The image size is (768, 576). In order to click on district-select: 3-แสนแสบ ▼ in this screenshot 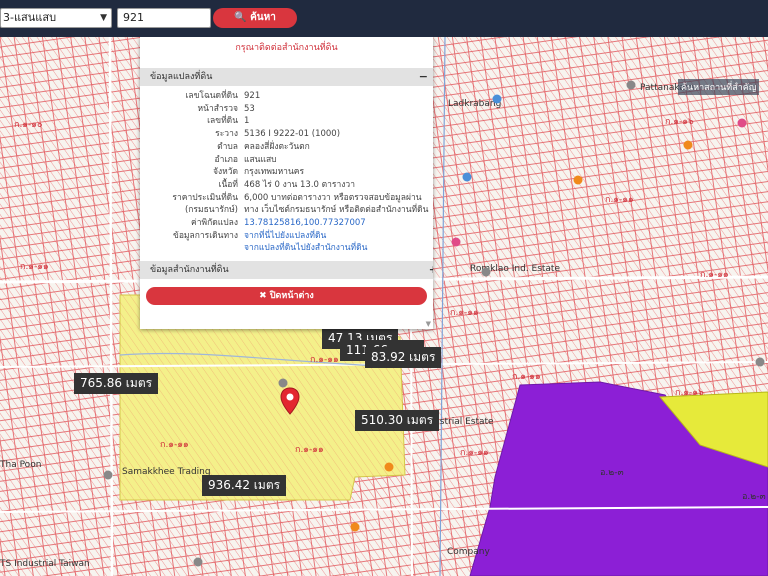, I will do `click(56, 18)`.